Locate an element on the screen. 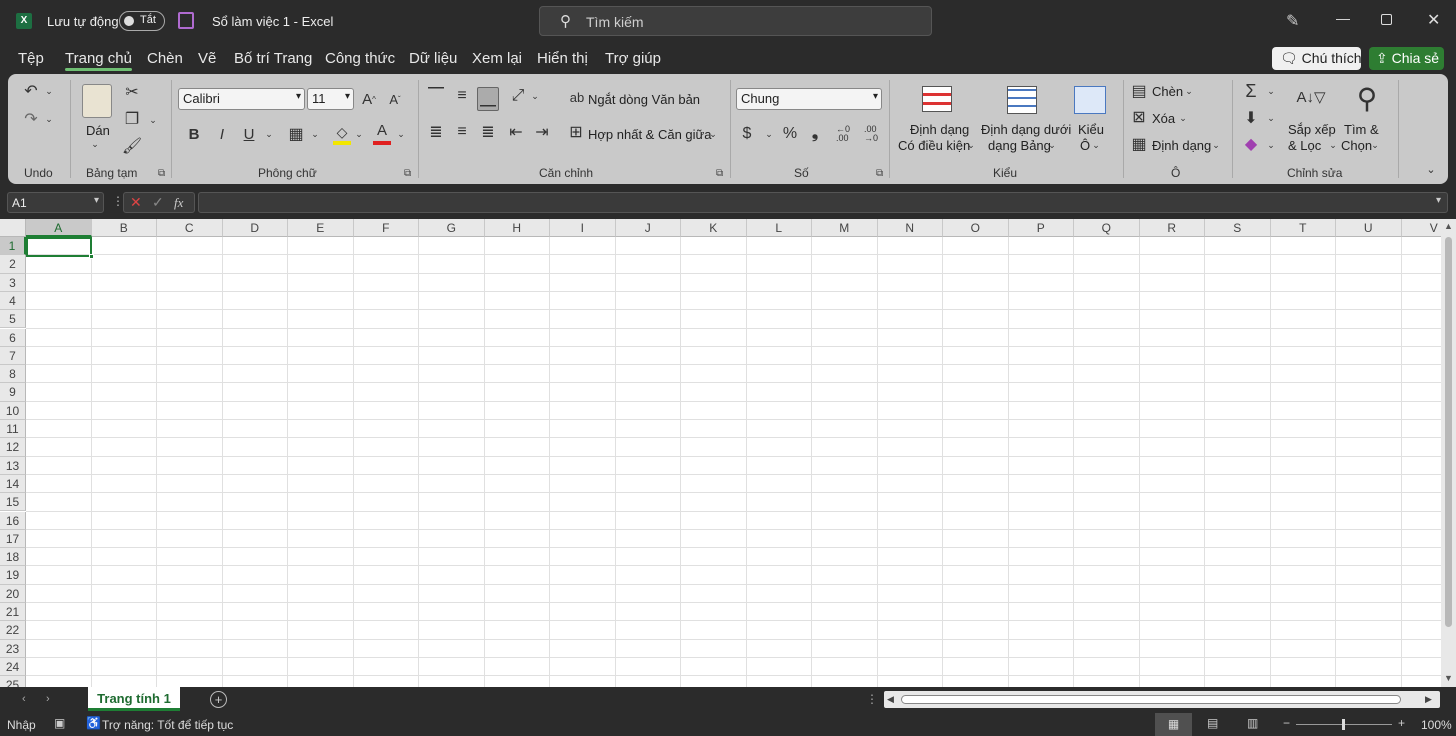 This screenshot has height=736, width=1456. paste-label: Dán is located at coordinates (98, 130).